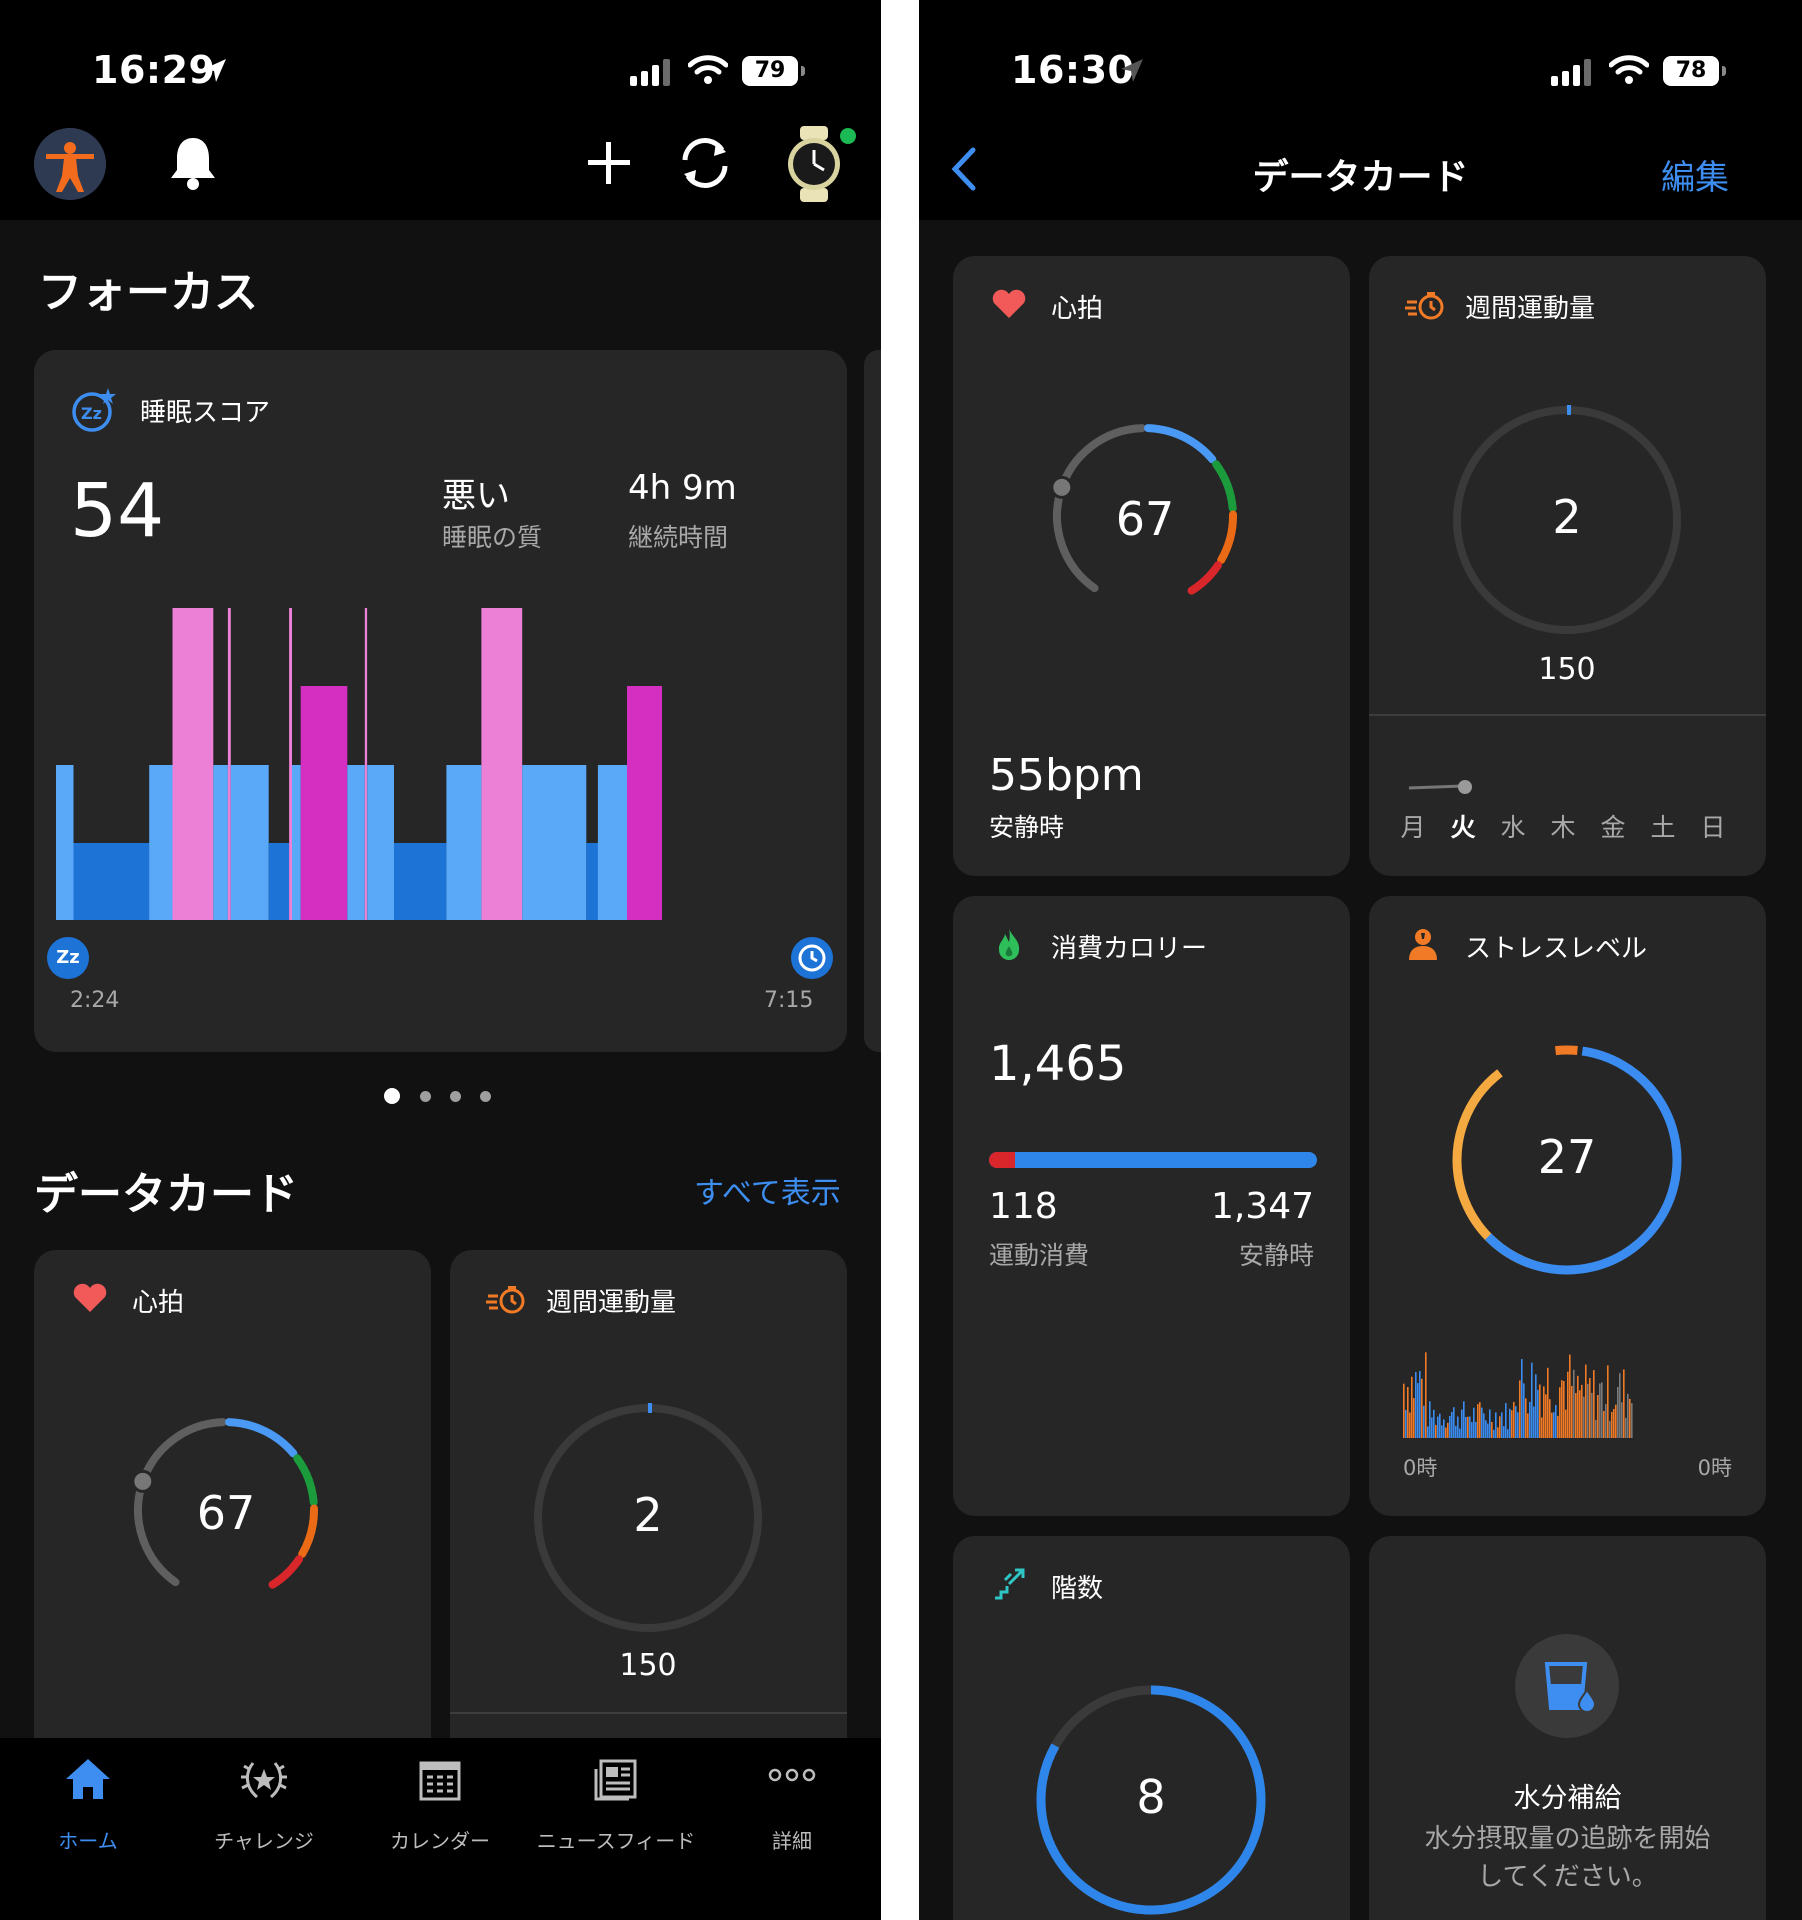  I want to click on stress-person-icon, so click(1423, 944).